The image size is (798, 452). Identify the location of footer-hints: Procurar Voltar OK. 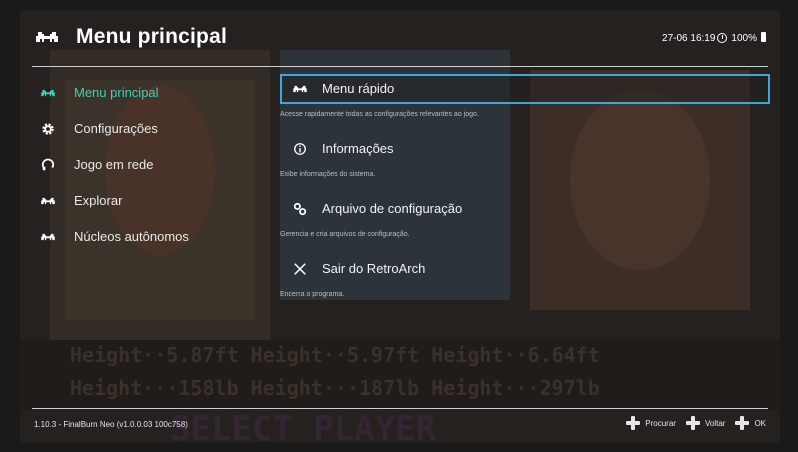
(691, 423).